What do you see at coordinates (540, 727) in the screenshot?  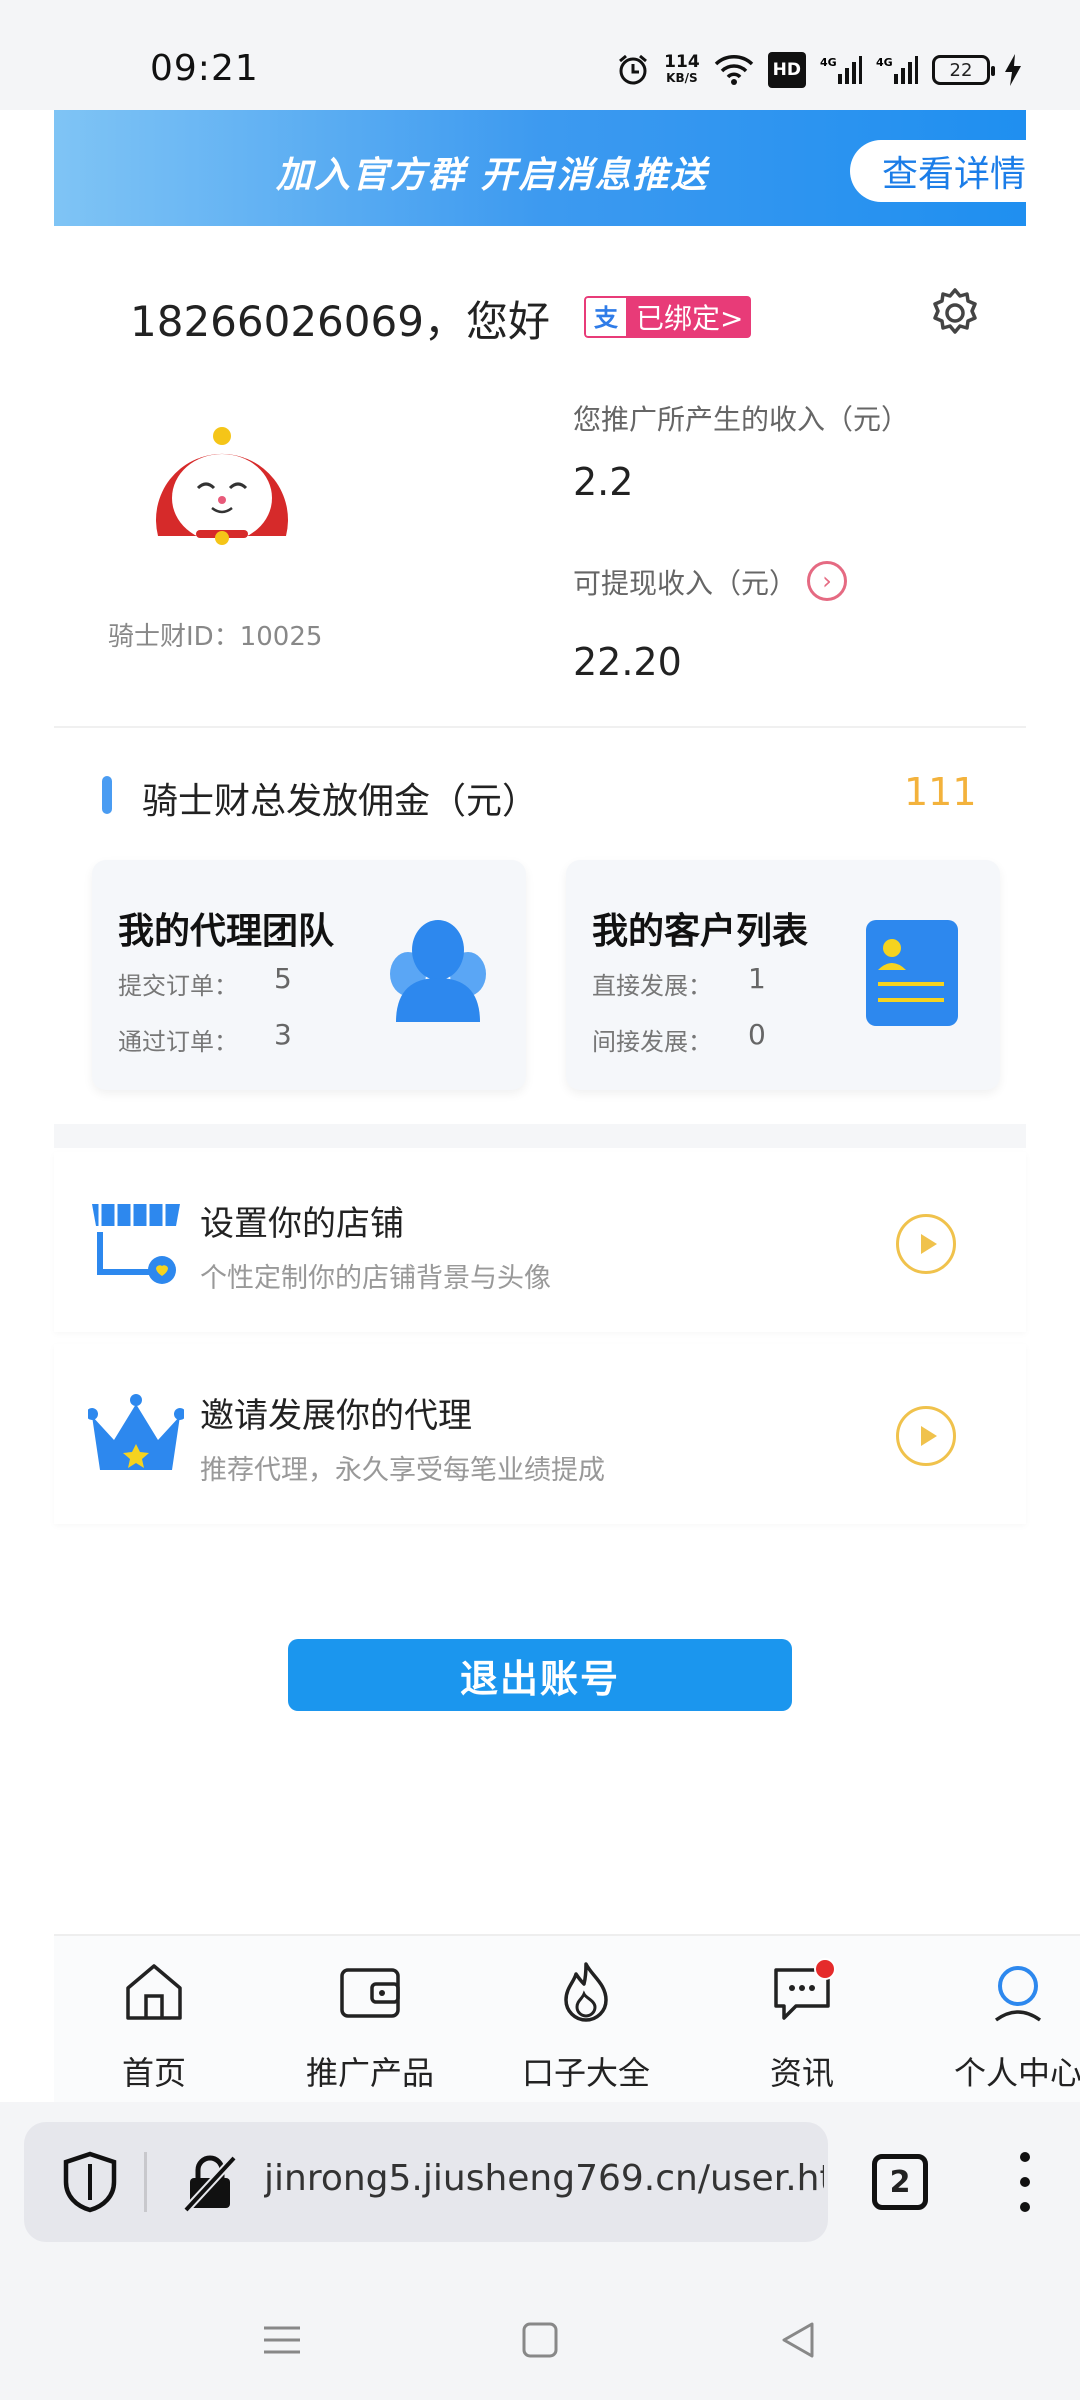 I see `divider` at bounding box center [540, 727].